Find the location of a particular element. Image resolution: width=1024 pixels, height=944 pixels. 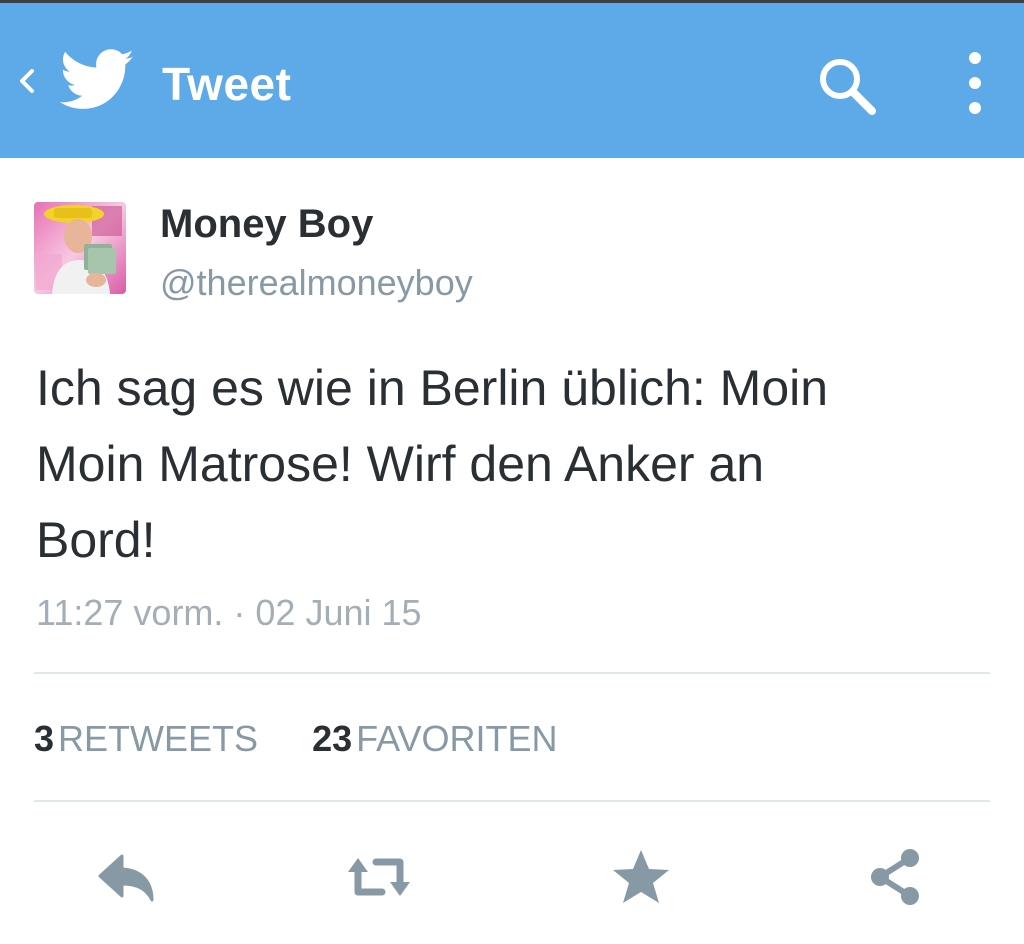

favorites-label: FAVORITEN is located at coordinates (457, 738).